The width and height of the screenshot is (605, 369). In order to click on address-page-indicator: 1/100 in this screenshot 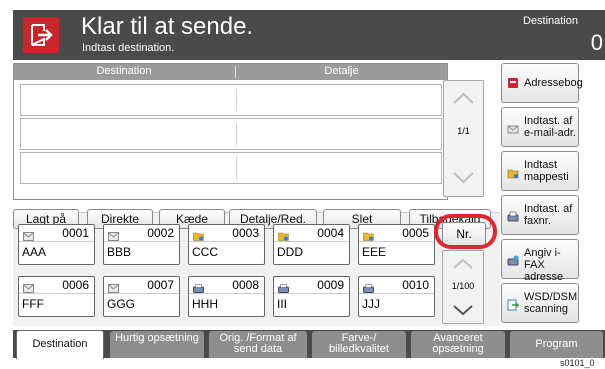, I will do `click(463, 286)`.